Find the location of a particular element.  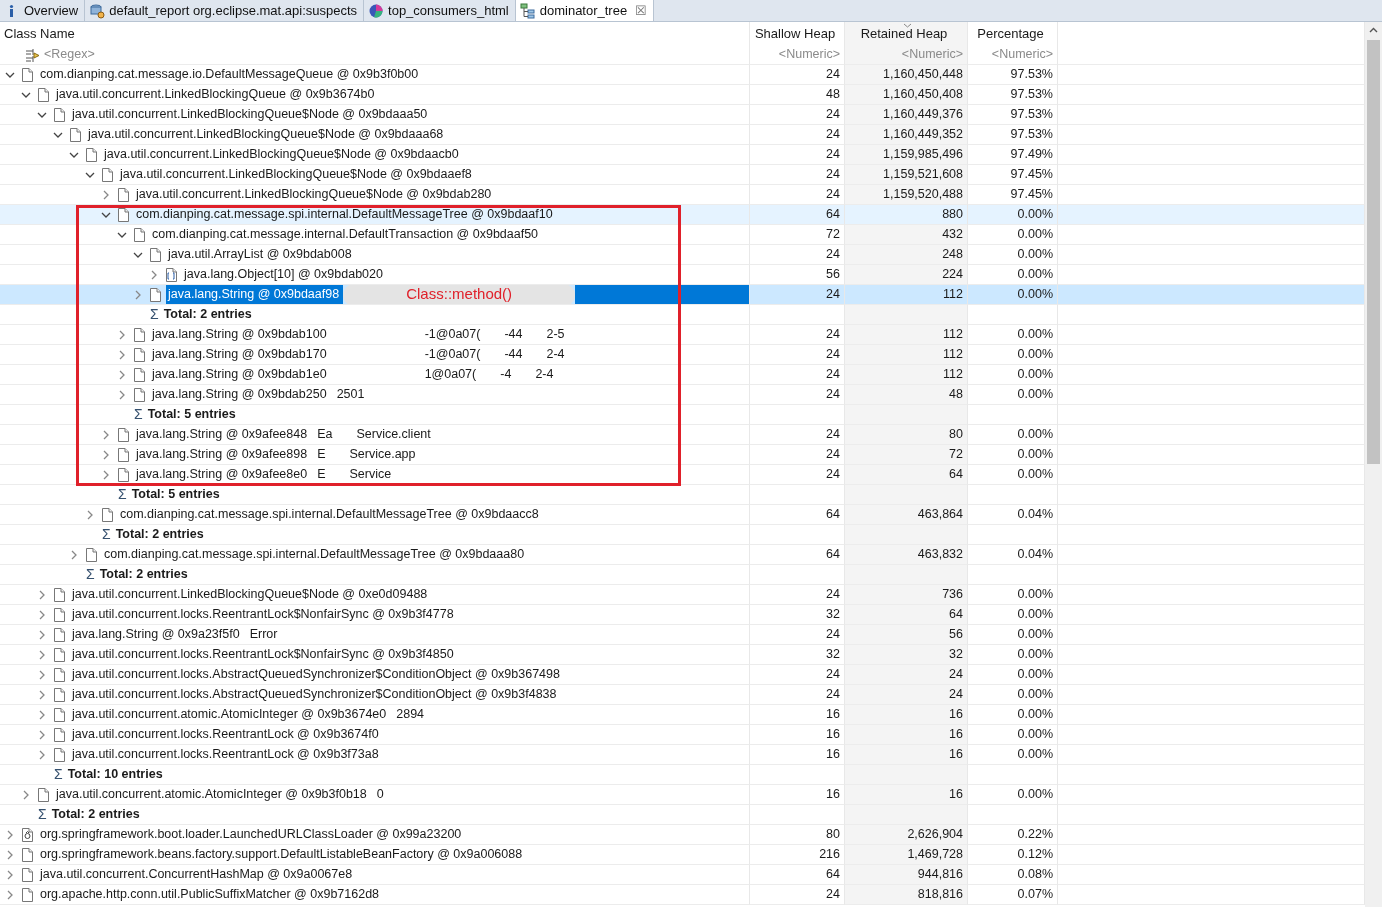

tree-item-label: com.dianping.cat.message.internal.DefaultTransaction @ 0x9bdaaf50 is located at coordinates (345, 235).